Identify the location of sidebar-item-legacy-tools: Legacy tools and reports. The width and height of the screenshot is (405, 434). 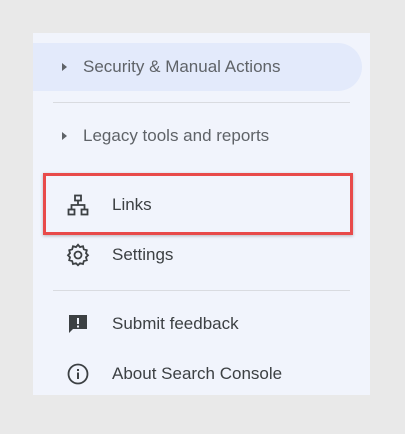
(201, 136).